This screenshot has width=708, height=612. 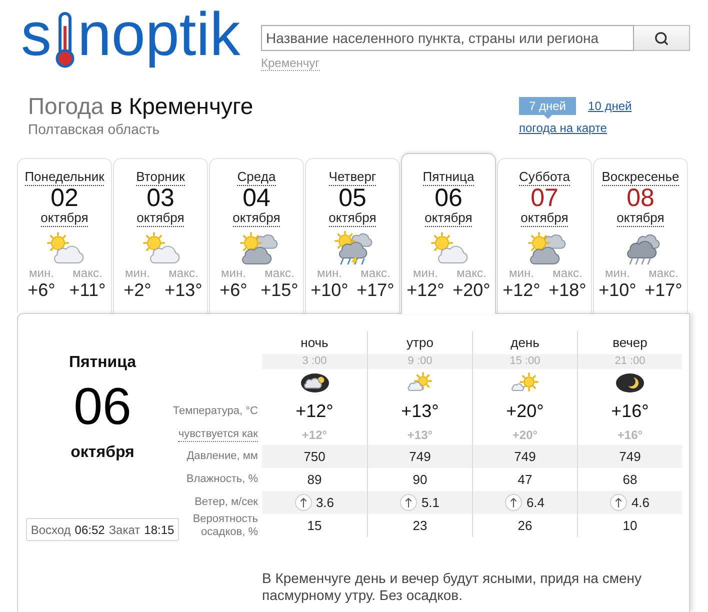 What do you see at coordinates (141, 106) in the screenshot?
I see `page-title: Погода в Кременчуге` at bounding box center [141, 106].